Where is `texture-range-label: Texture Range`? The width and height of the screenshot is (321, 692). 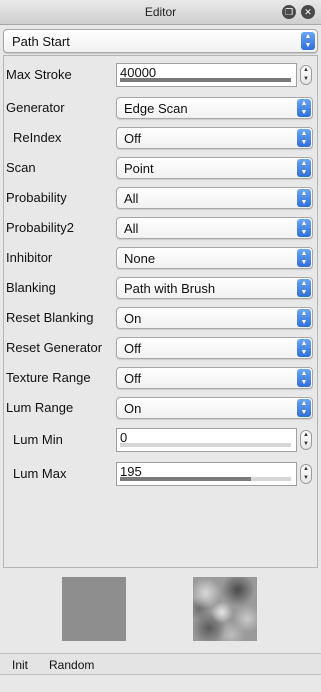 texture-range-label: Texture Range is located at coordinates (48, 377).